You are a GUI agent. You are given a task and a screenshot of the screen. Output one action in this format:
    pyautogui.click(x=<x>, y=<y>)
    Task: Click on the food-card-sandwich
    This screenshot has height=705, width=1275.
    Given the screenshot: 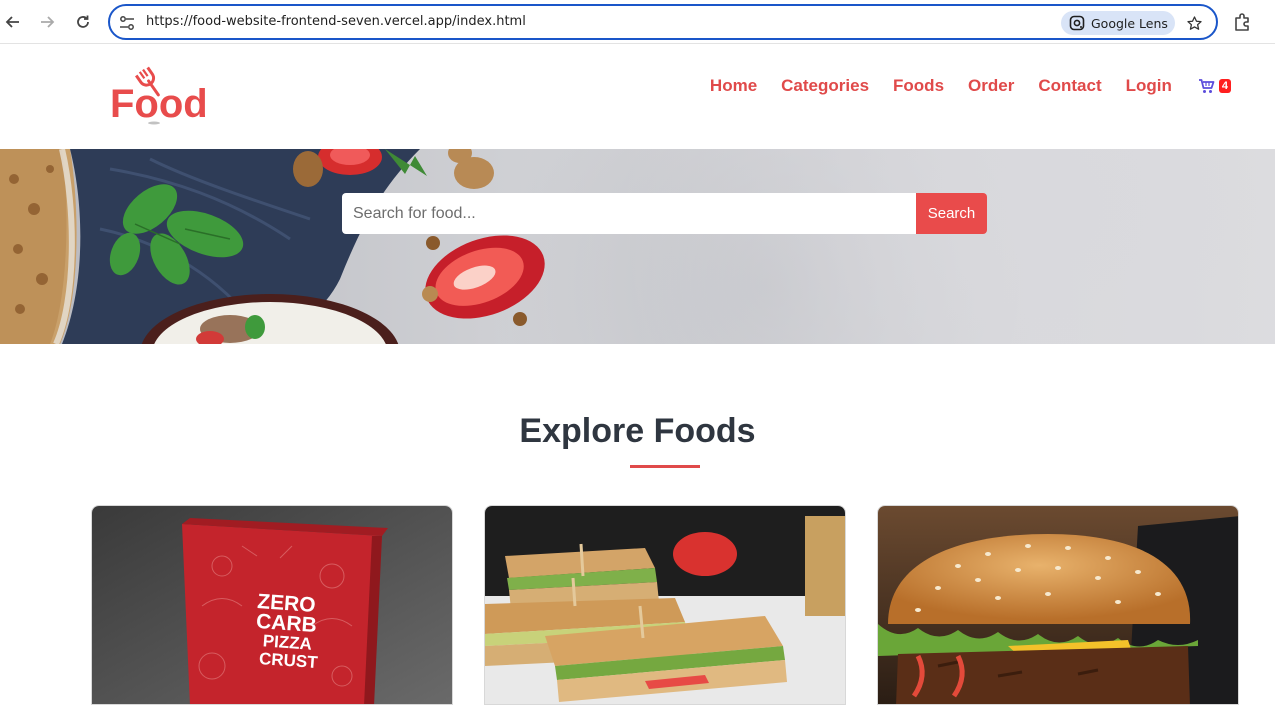 What is the action you would take?
    pyautogui.click(x=665, y=605)
    